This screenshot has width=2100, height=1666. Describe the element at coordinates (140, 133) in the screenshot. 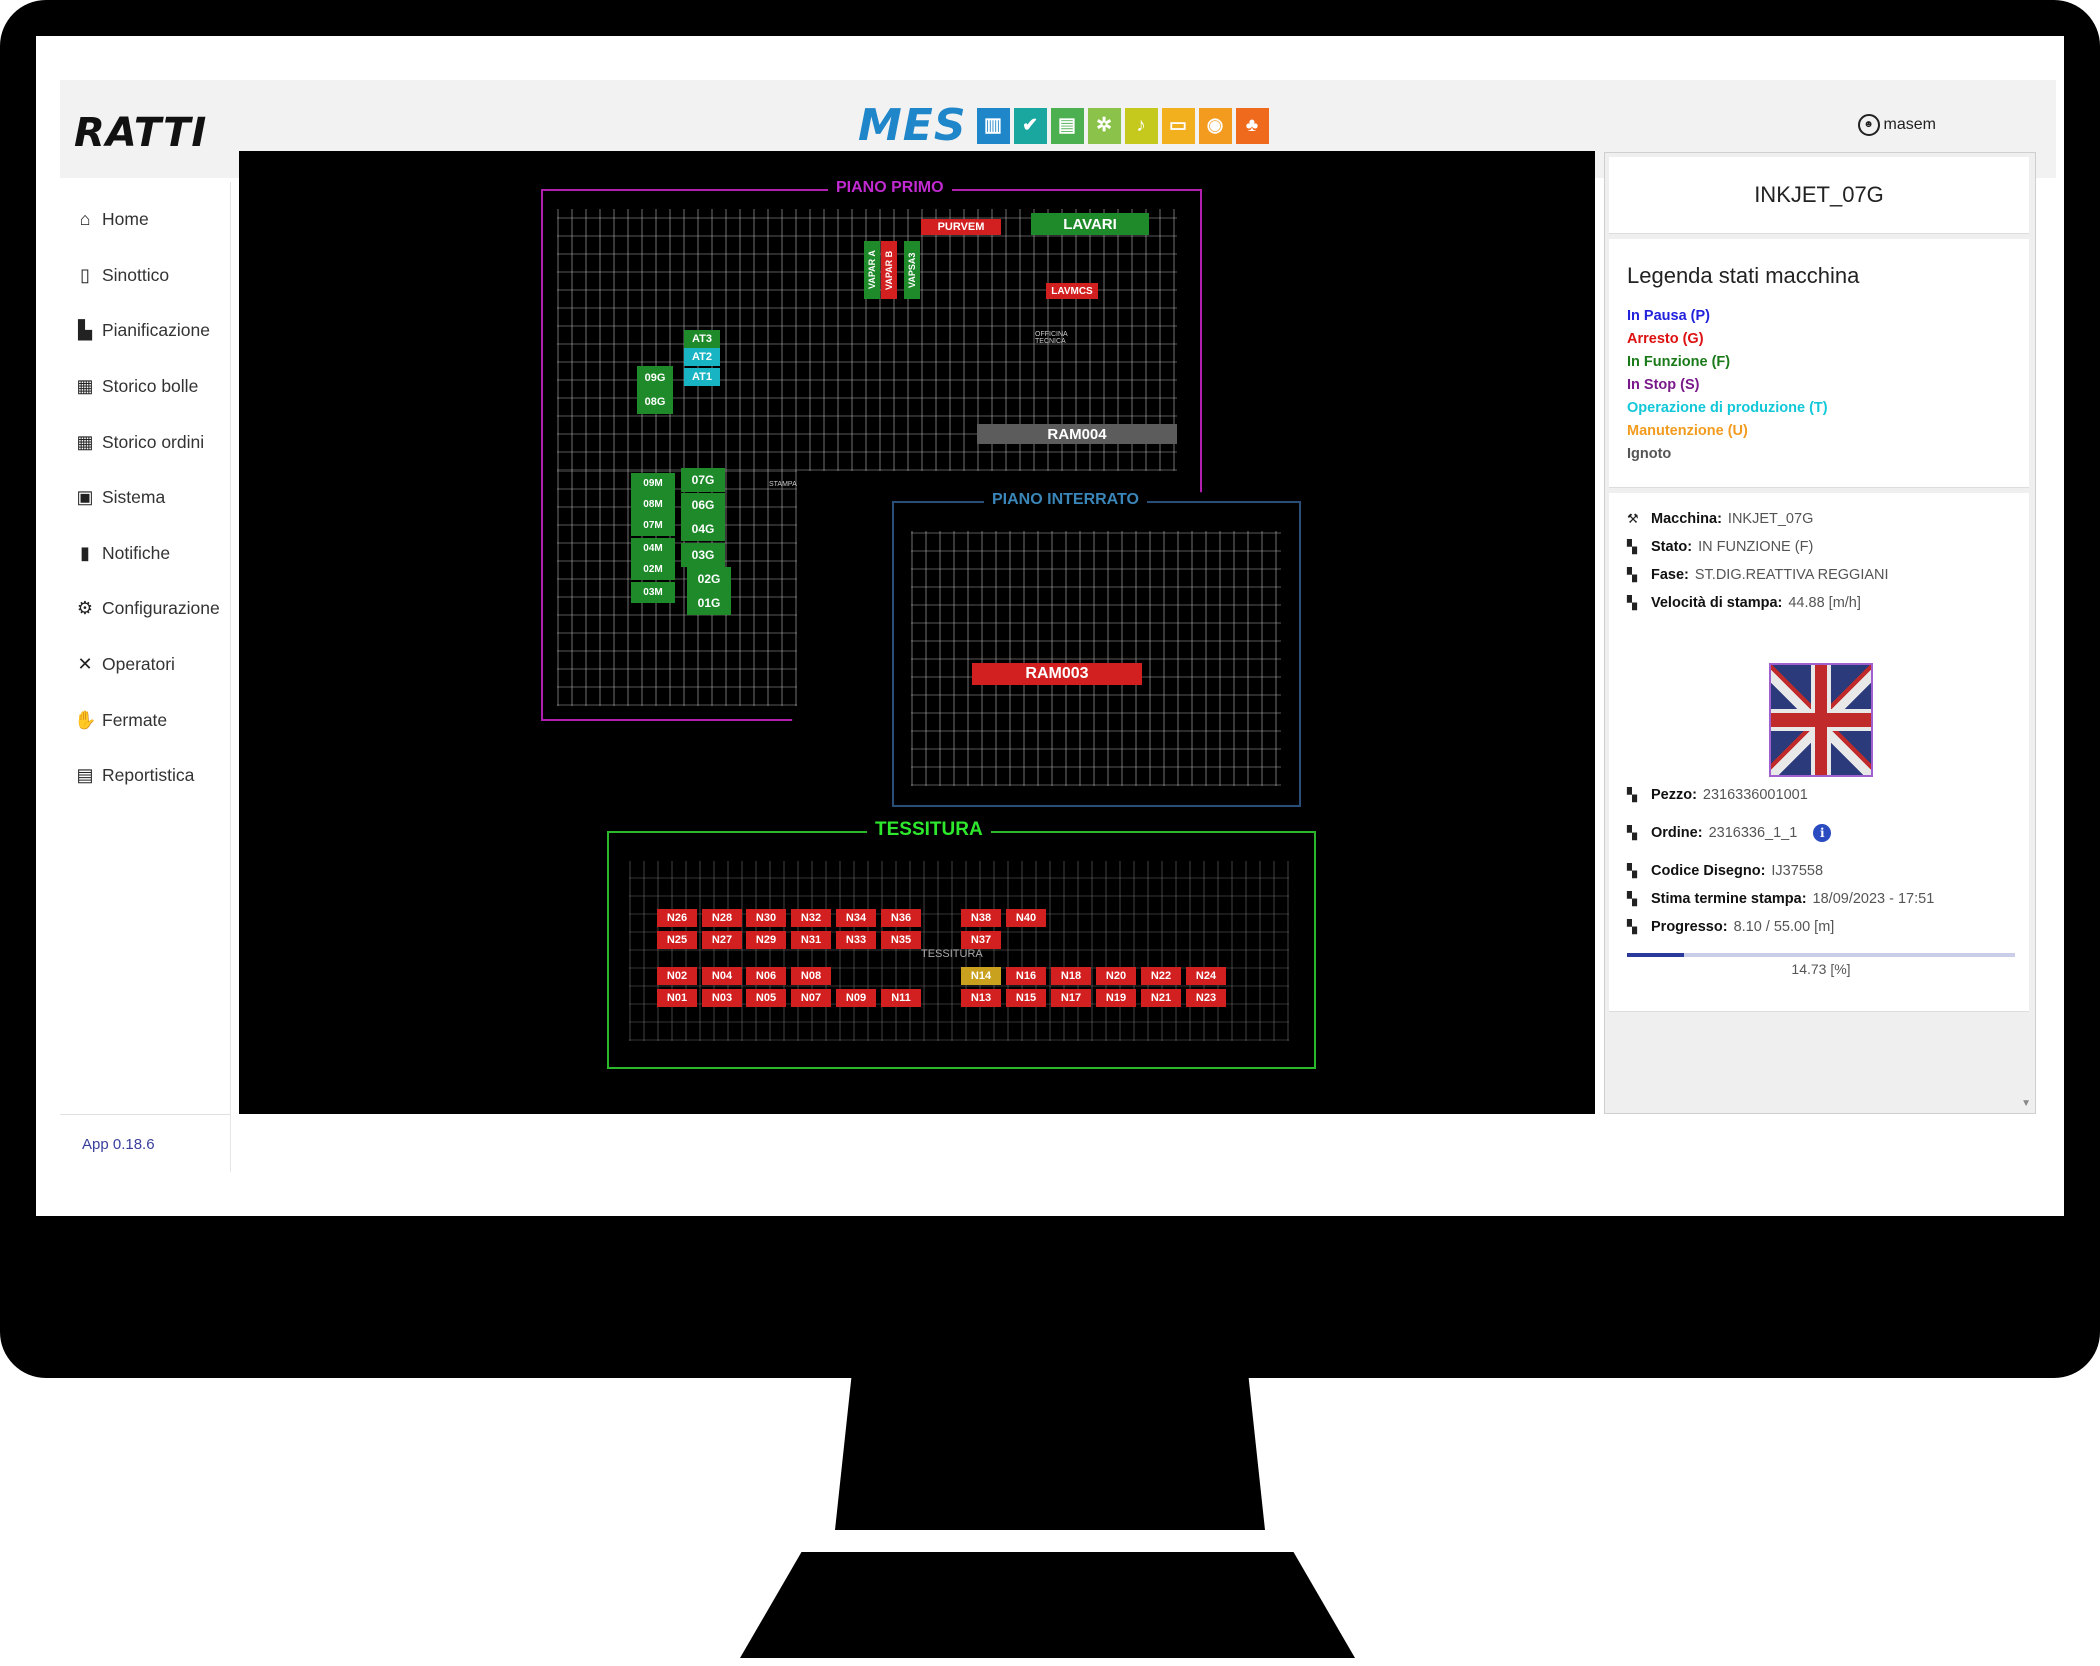

I see `ratti-logo: RATTI` at that location.